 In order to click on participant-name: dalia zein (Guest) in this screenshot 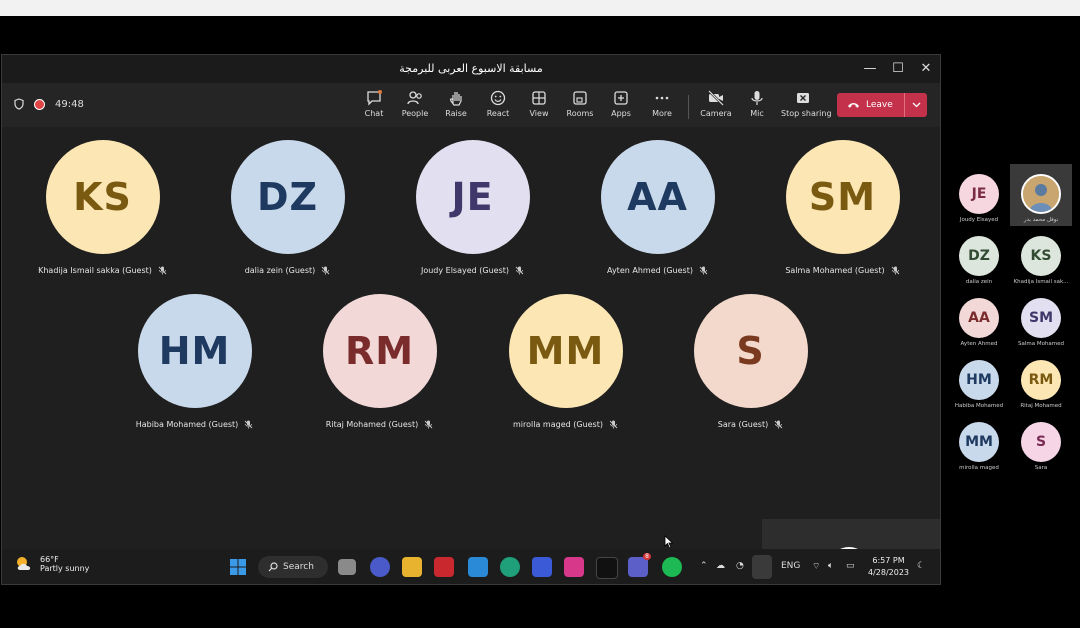, I will do `click(280, 270)`.